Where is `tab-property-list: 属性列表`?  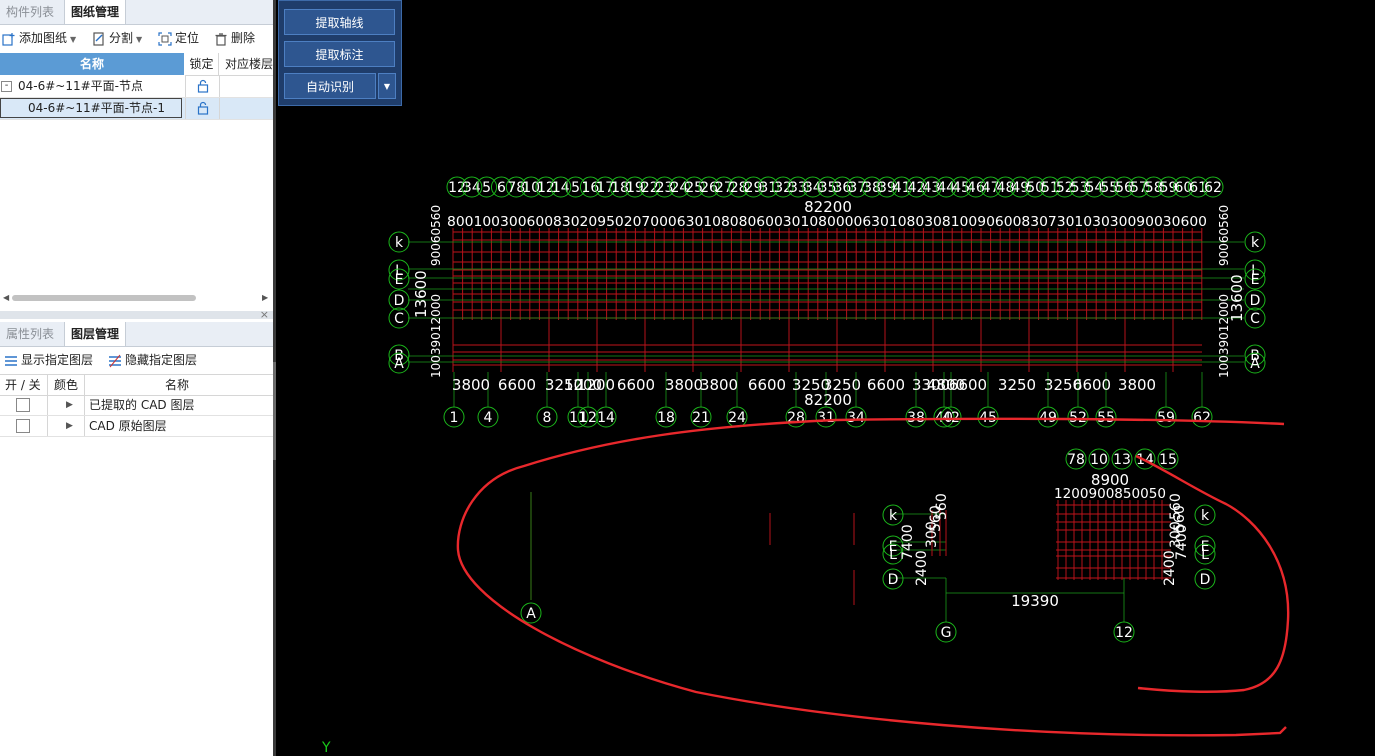 tab-property-list: 属性列表 is located at coordinates (30, 334).